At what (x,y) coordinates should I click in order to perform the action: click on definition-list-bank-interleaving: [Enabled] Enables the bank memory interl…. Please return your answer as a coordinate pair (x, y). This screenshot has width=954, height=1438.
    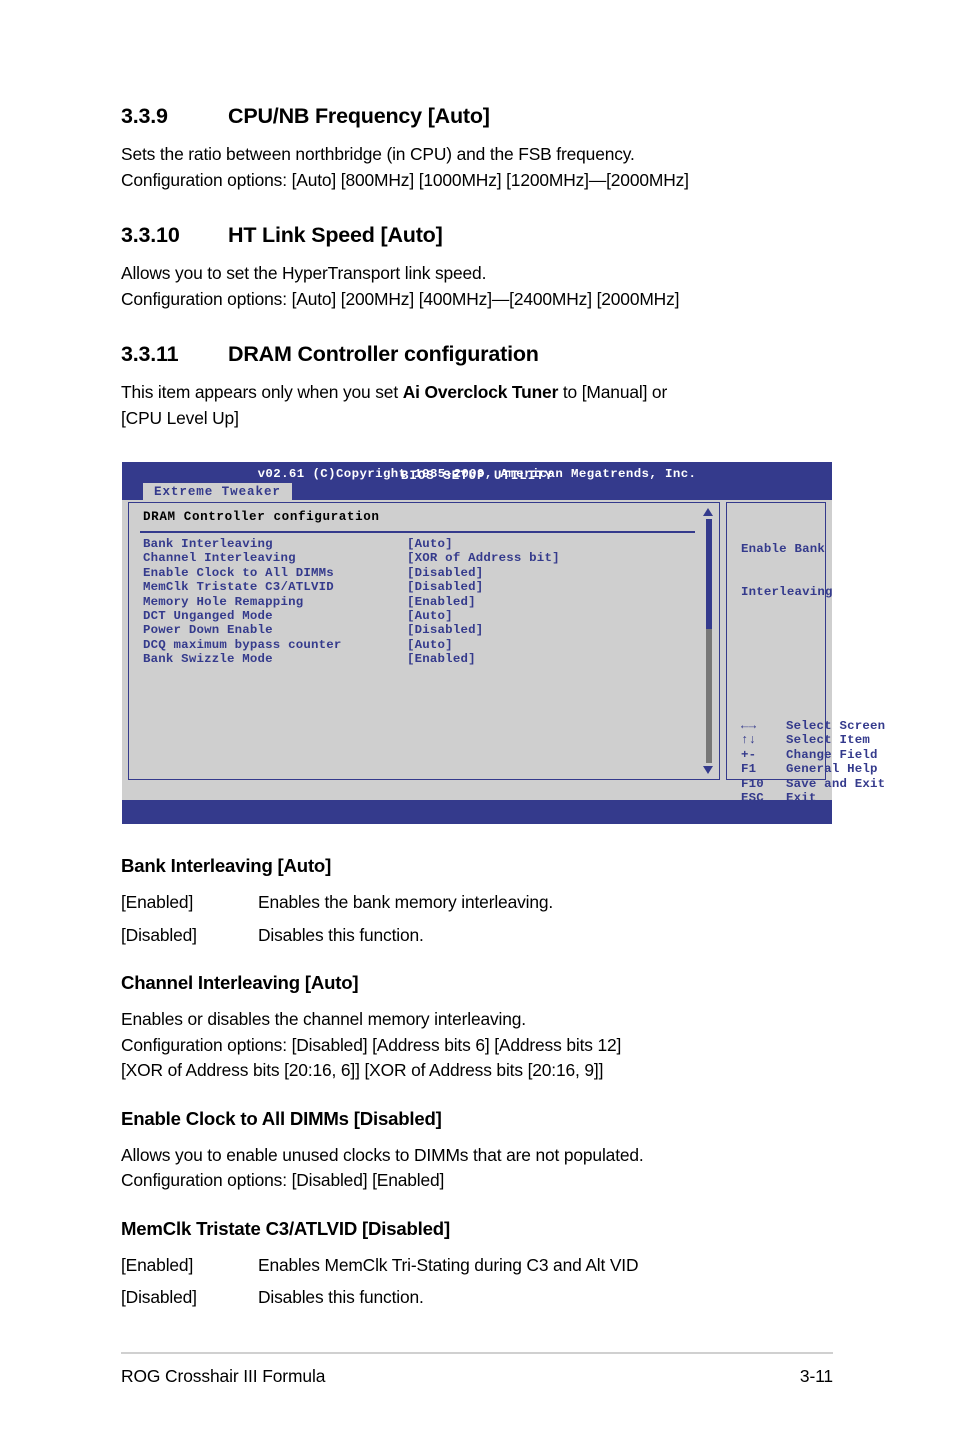
    Looking at the image, I should click on (491, 919).